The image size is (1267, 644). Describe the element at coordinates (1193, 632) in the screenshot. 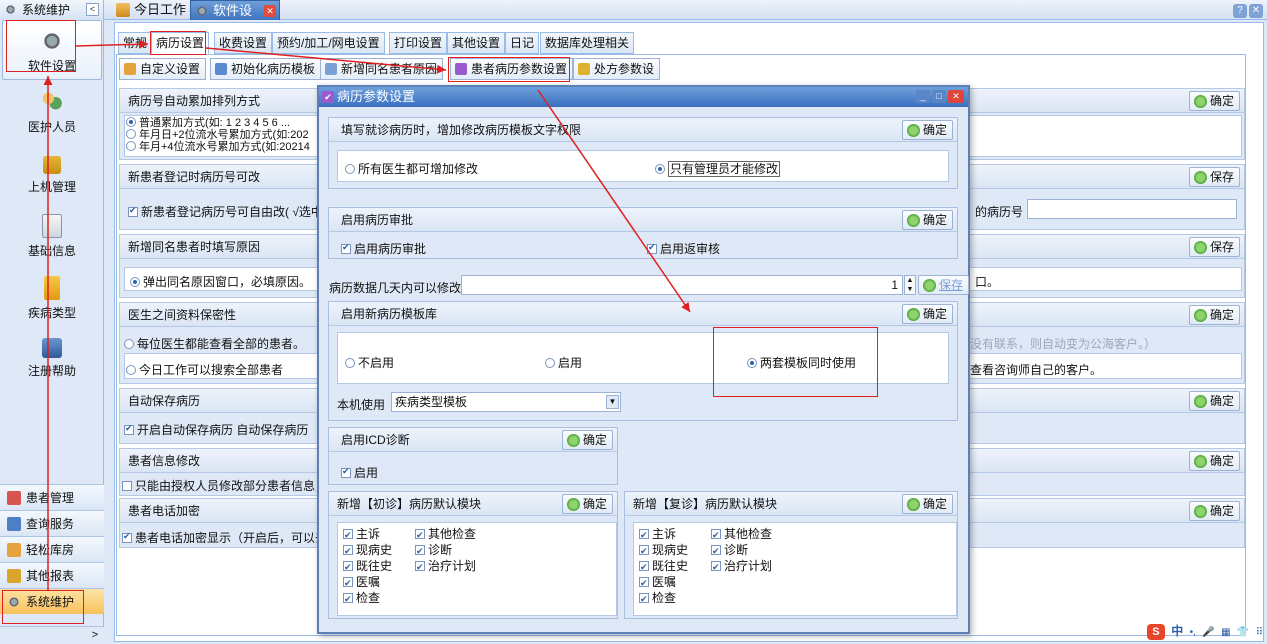

I see `punctuation-icon: •,` at that location.